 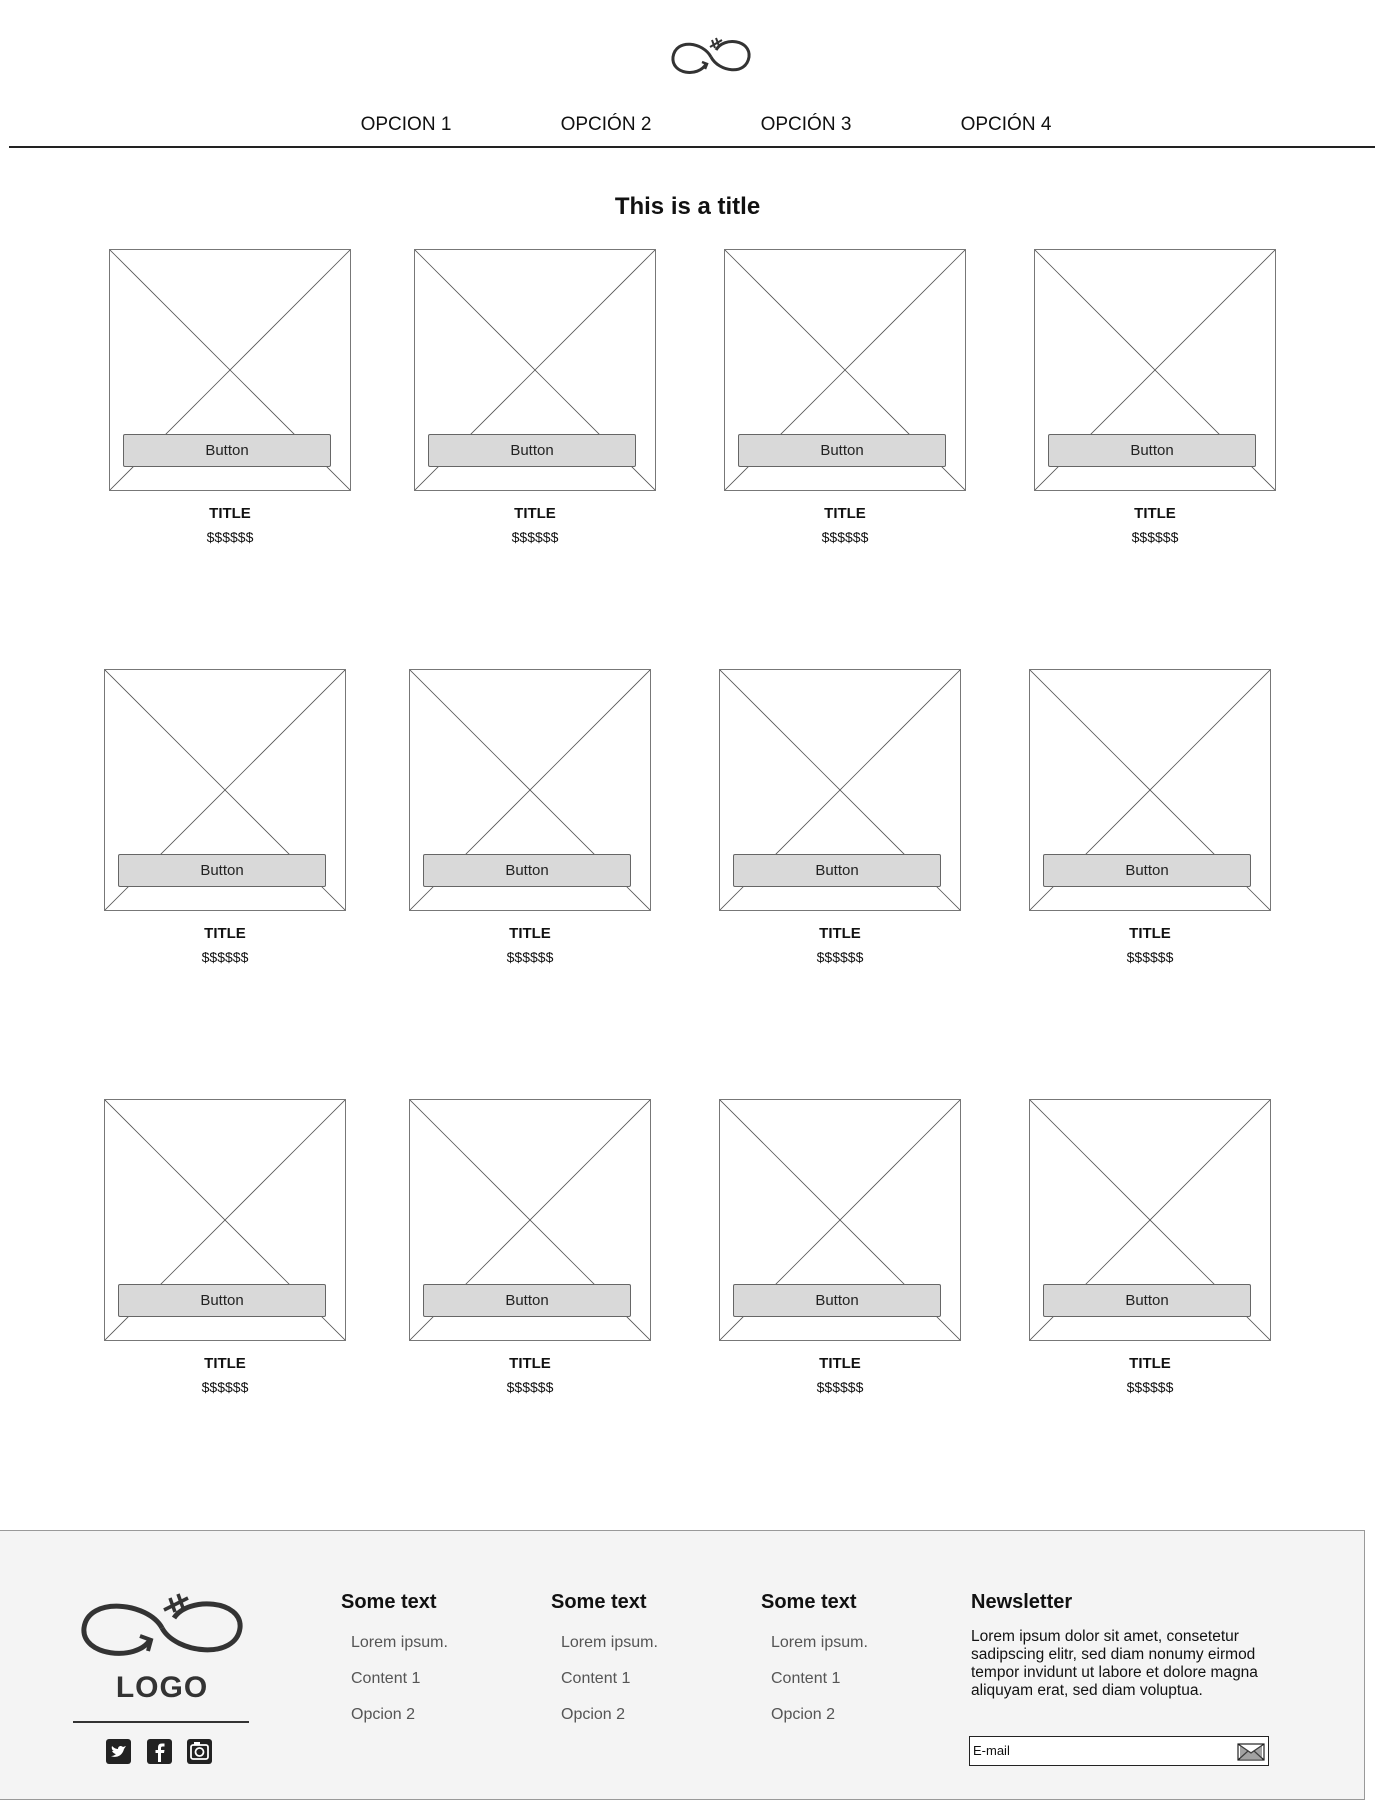 I want to click on email-input, so click(x=1098, y=1750).